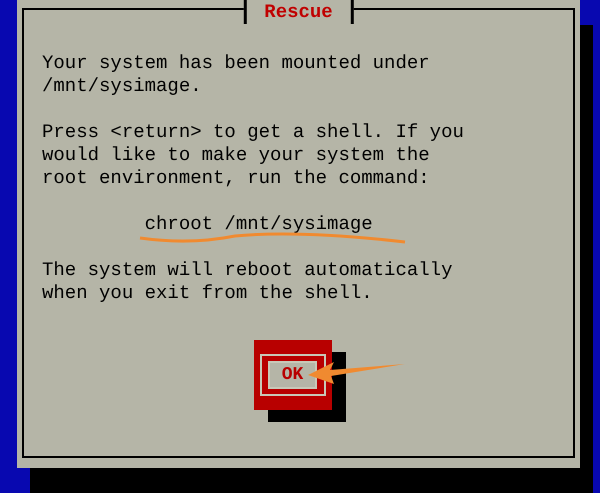 Image resolution: width=600 pixels, height=493 pixels. Describe the element at coordinates (236, 75) in the screenshot. I see `message-paragraph: Your system has been mounted under /mnt/sysimage.` at that location.